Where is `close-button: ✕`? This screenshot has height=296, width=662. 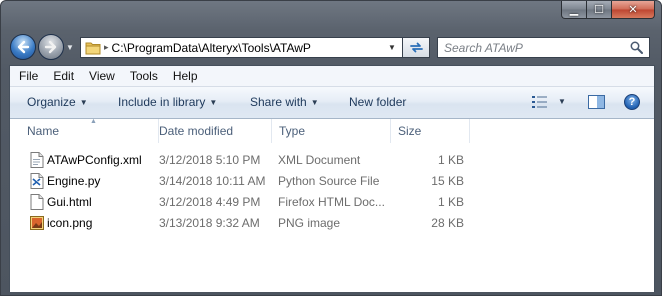
close-button: ✕ is located at coordinates (633, 10).